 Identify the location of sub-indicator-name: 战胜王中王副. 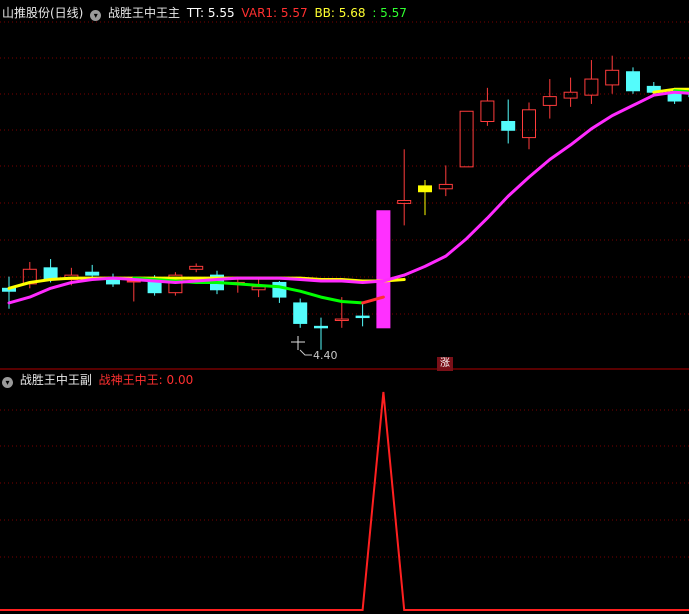
(55, 380).